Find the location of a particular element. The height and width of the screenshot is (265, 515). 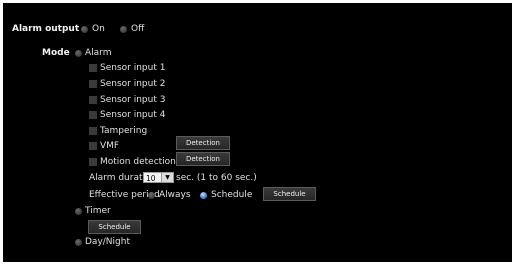

mode-alarm-label: Alarm is located at coordinates (98, 53).